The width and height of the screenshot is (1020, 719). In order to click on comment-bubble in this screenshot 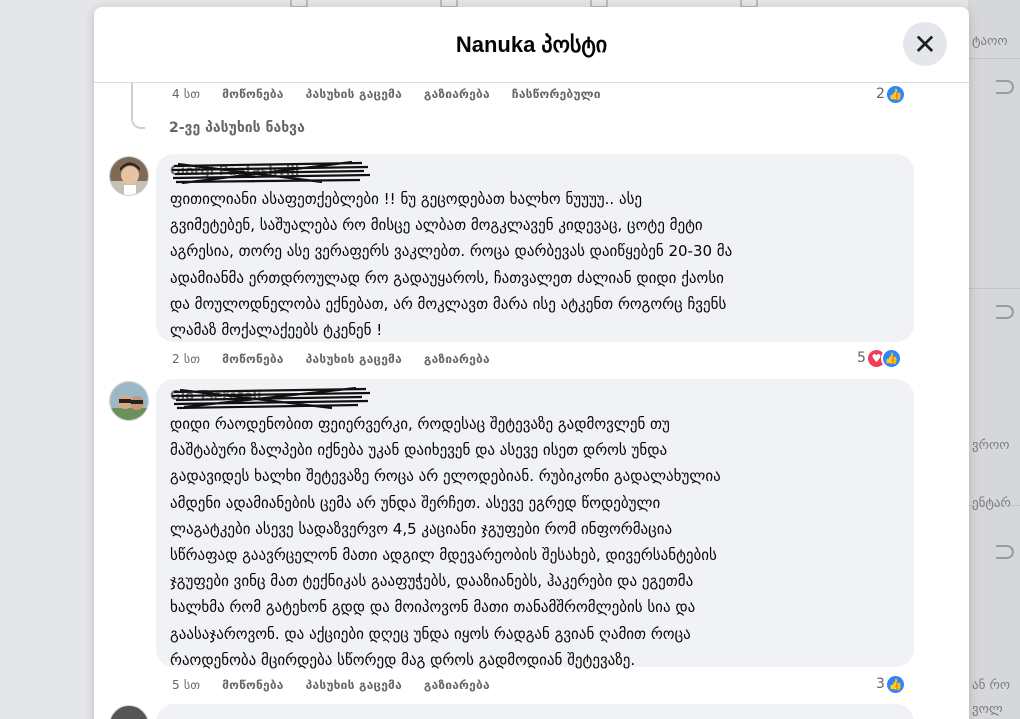, I will do `click(535, 711)`.